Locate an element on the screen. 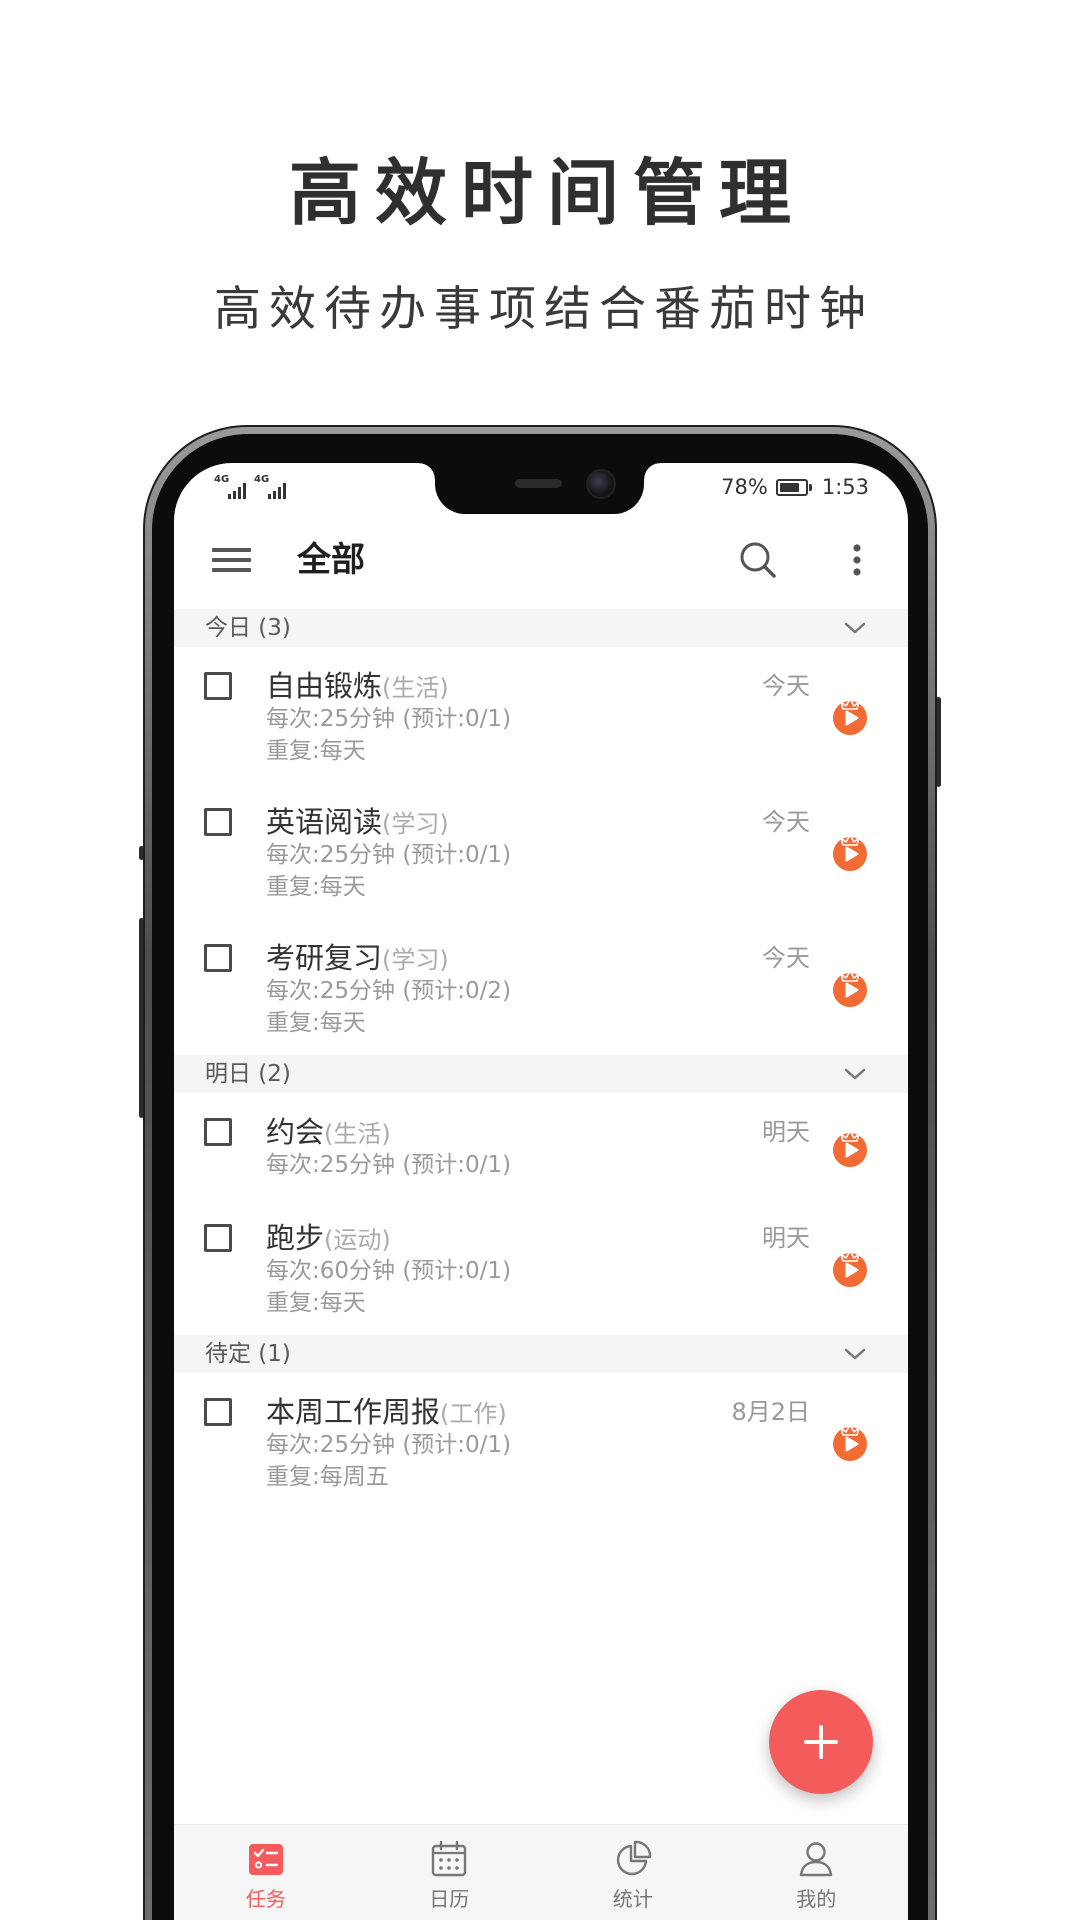 Image resolution: width=1080 pixels, height=1920 pixels. calendar-icon is located at coordinates (449, 1858).